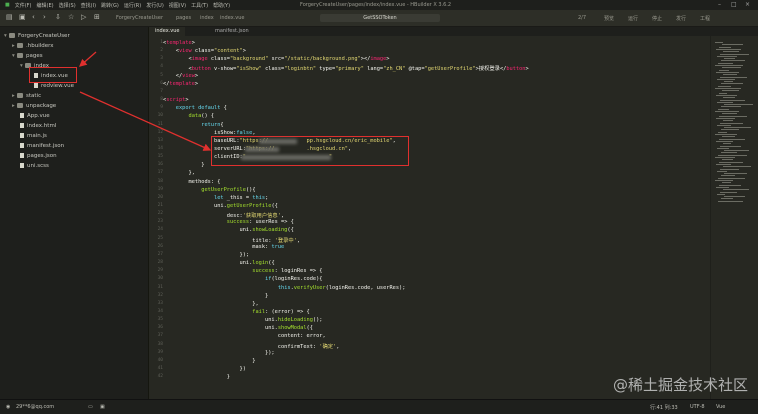  I want to click on status-bar: ◉ 29**6@qq.com ▭ ▣ 行:41 列:33 UTF-8 Vue, so click(379, 406).